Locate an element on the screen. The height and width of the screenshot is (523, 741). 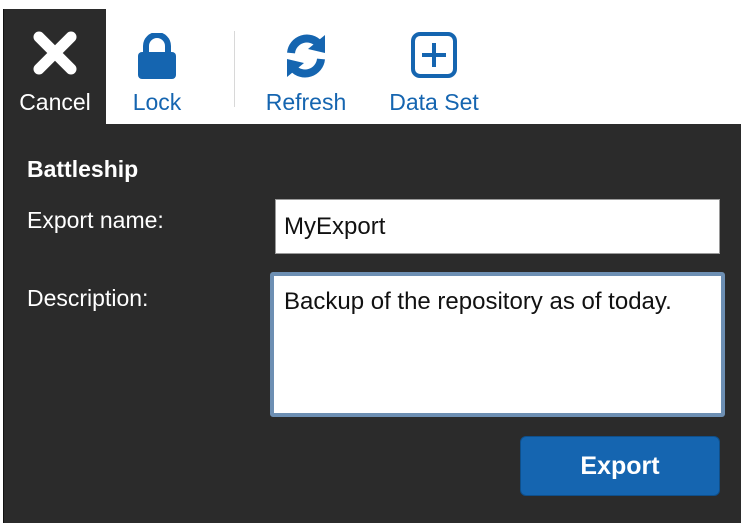
lock-button: Lock is located at coordinates (157, 66).